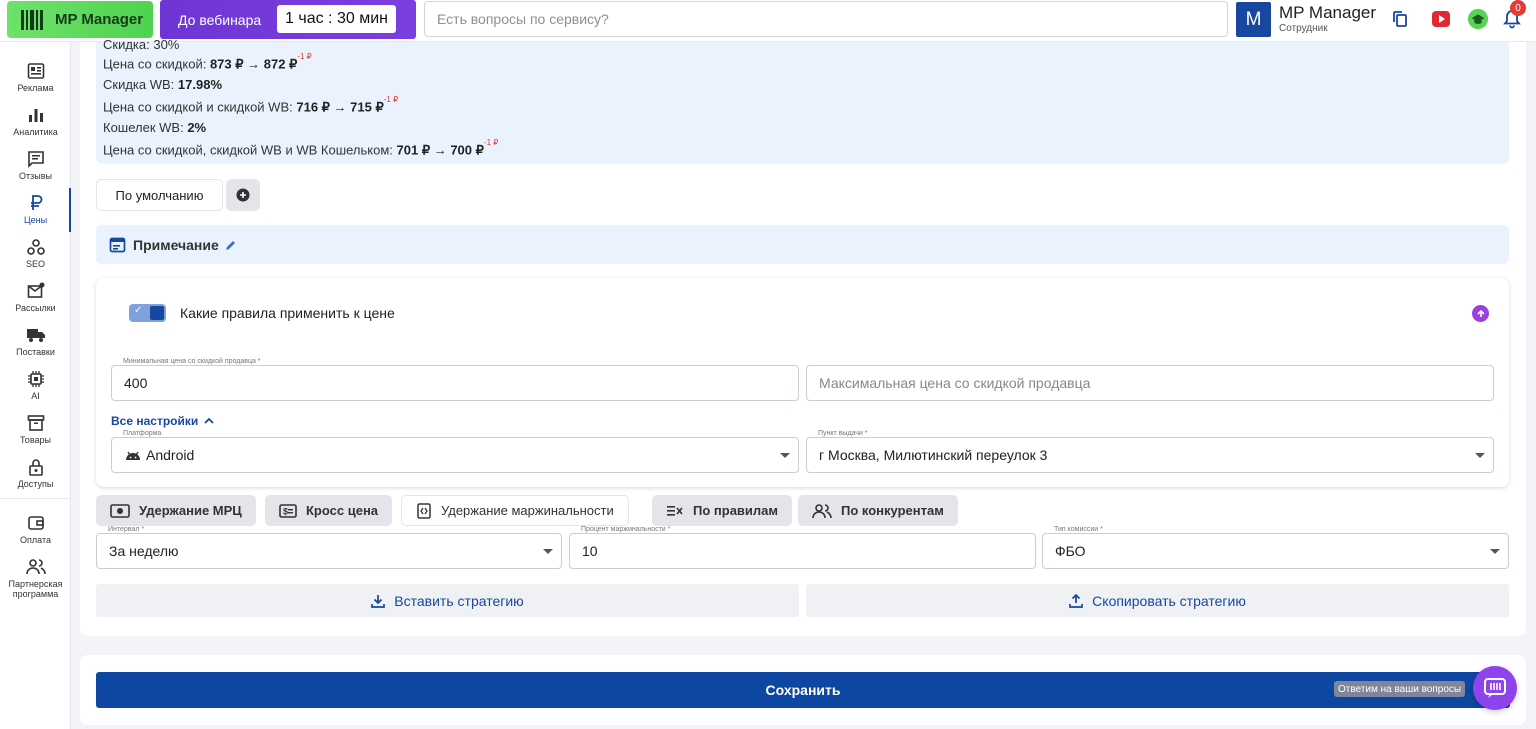 This screenshot has width=1536, height=729. Describe the element at coordinates (176, 510) in the screenshot. I see `tab-mrc-hold: Удержание МРЦ` at that location.